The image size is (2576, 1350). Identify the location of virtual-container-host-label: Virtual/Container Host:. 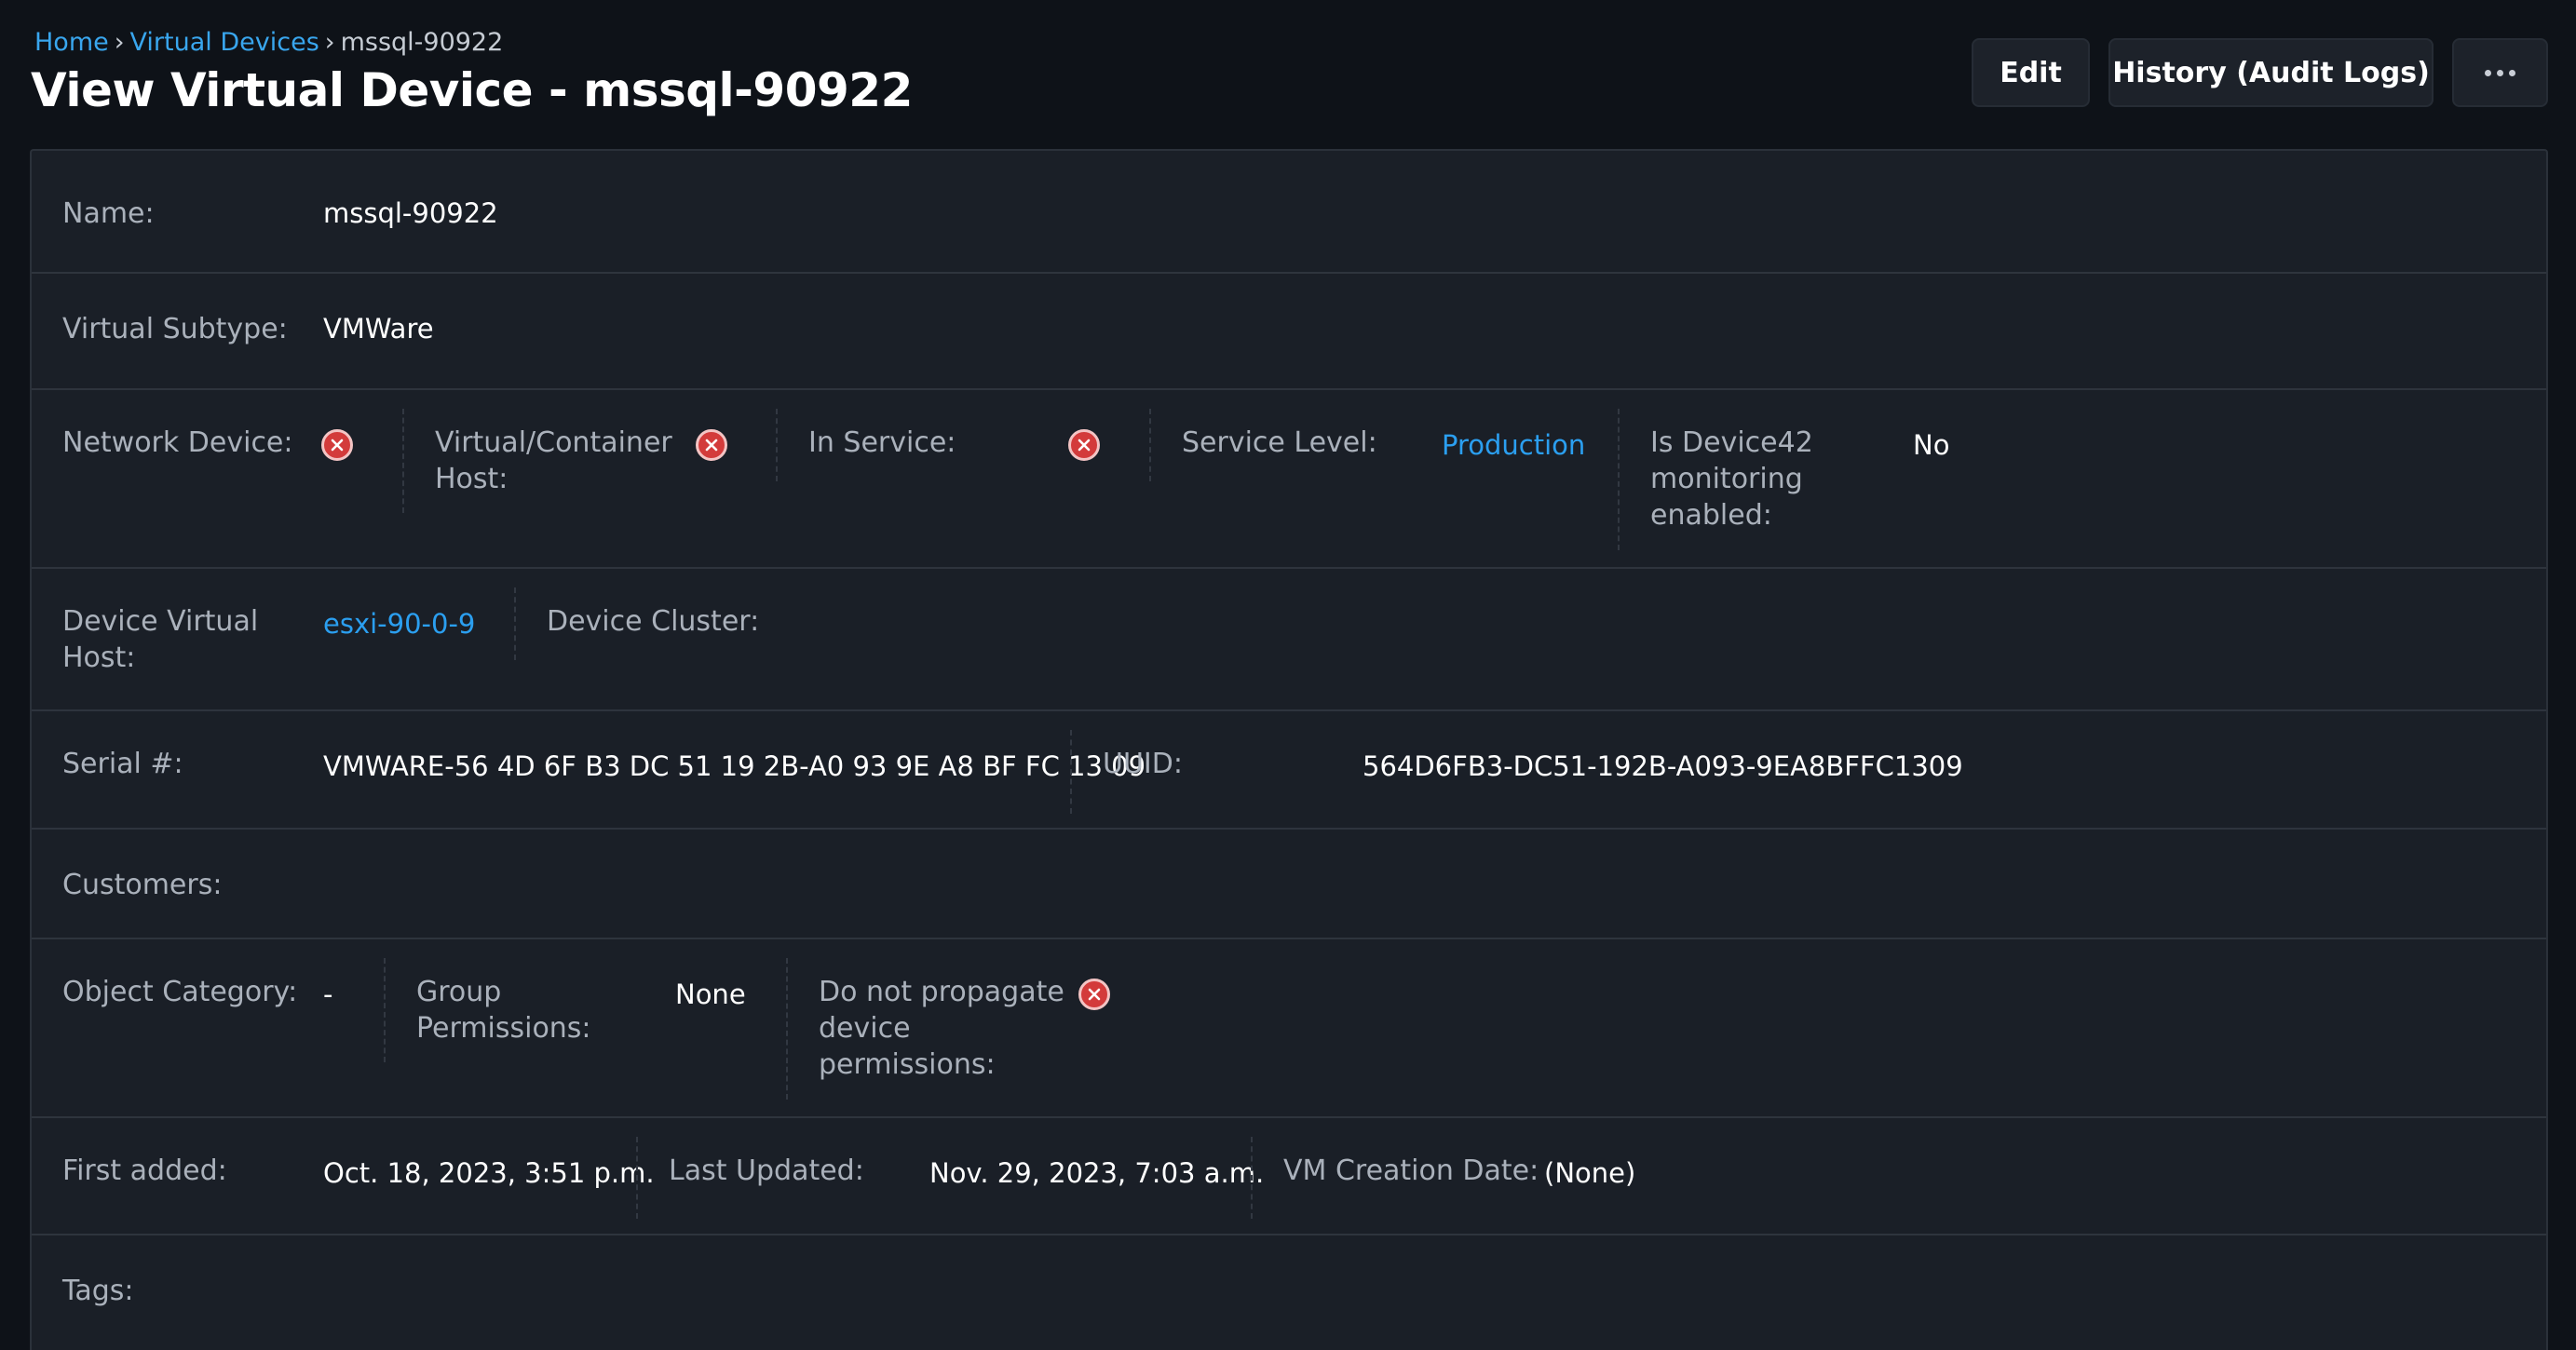
(553, 460).